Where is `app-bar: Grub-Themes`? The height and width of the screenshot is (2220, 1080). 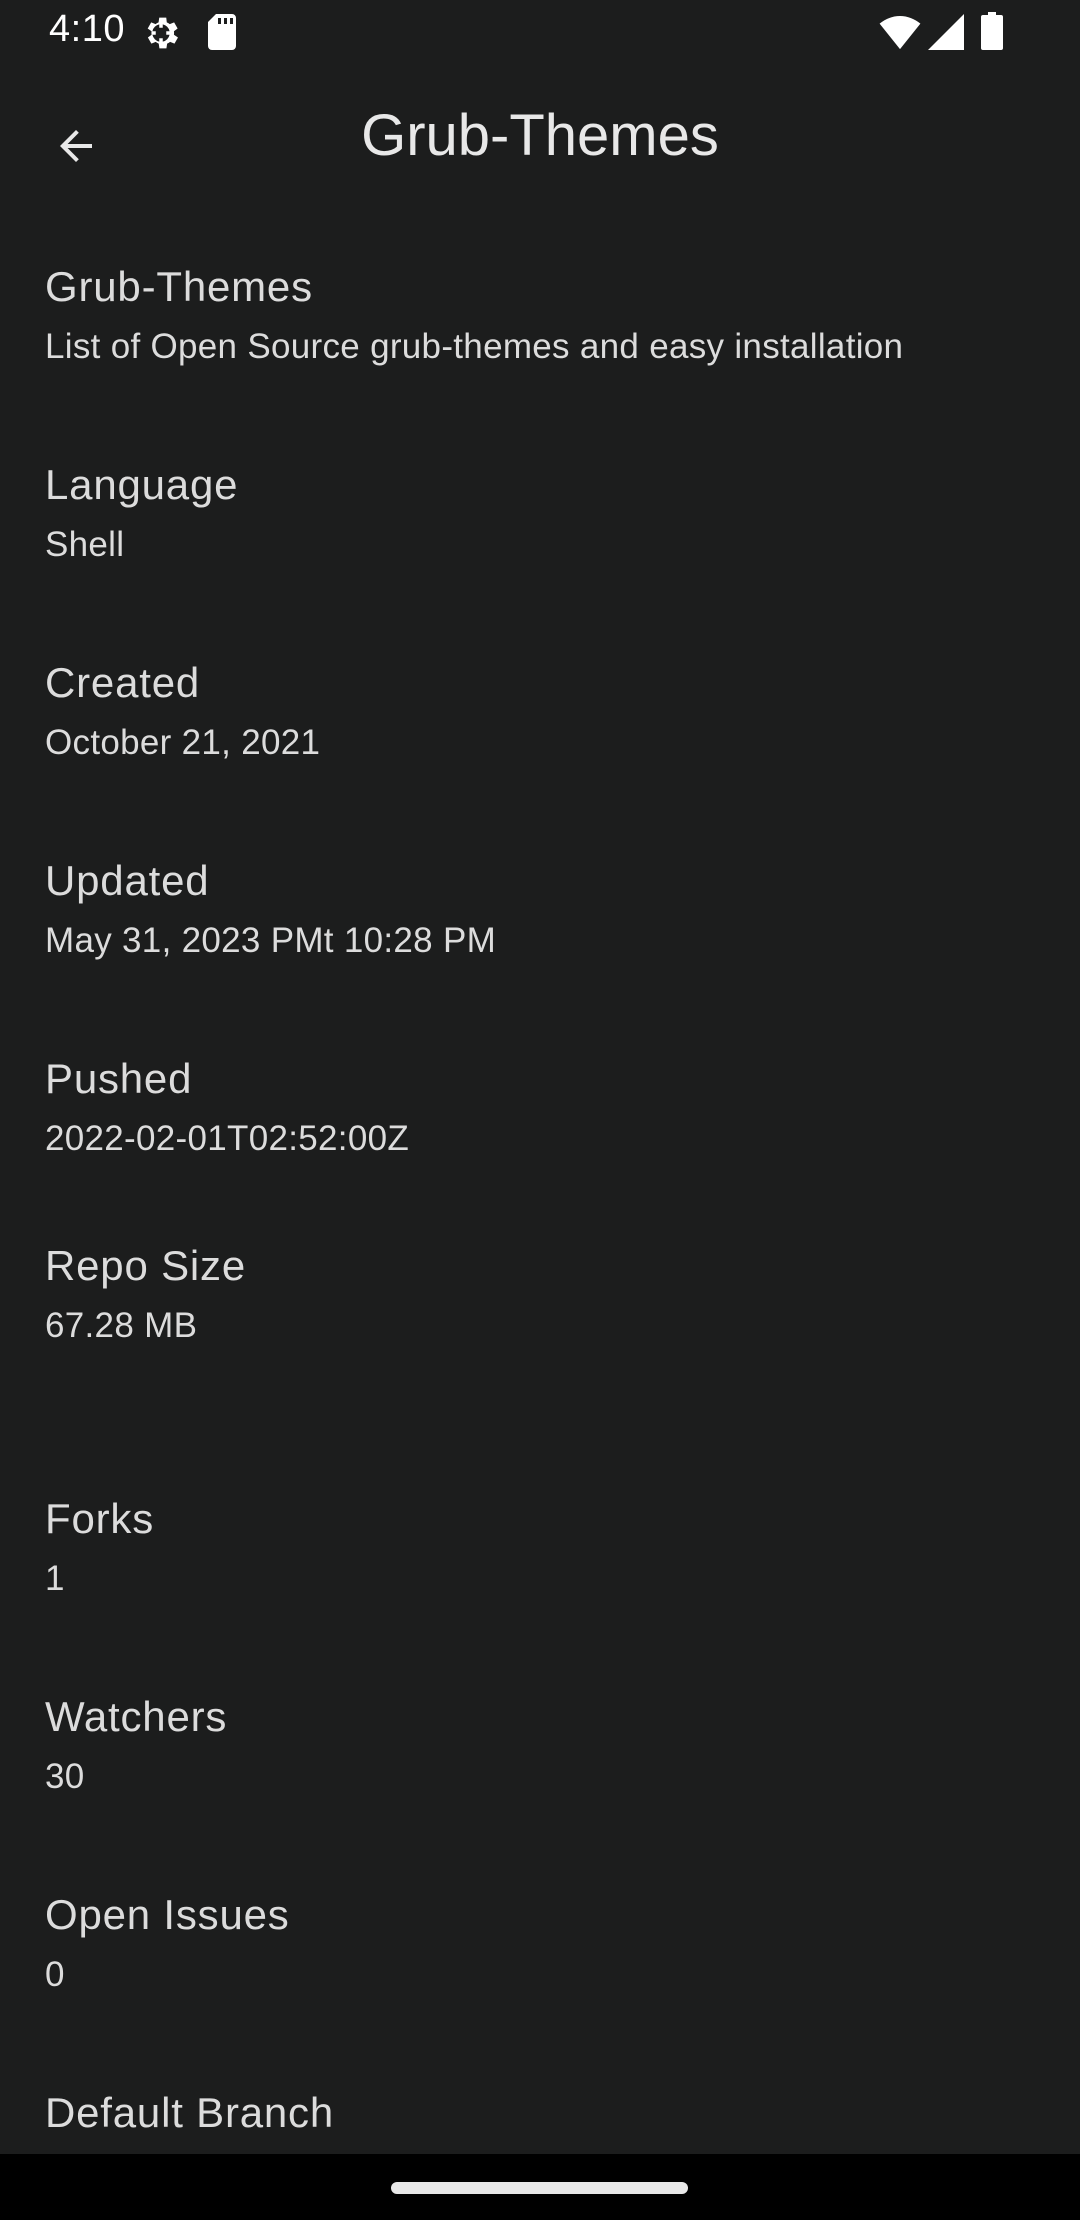 app-bar: Grub-Themes is located at coordinates (540, 144).